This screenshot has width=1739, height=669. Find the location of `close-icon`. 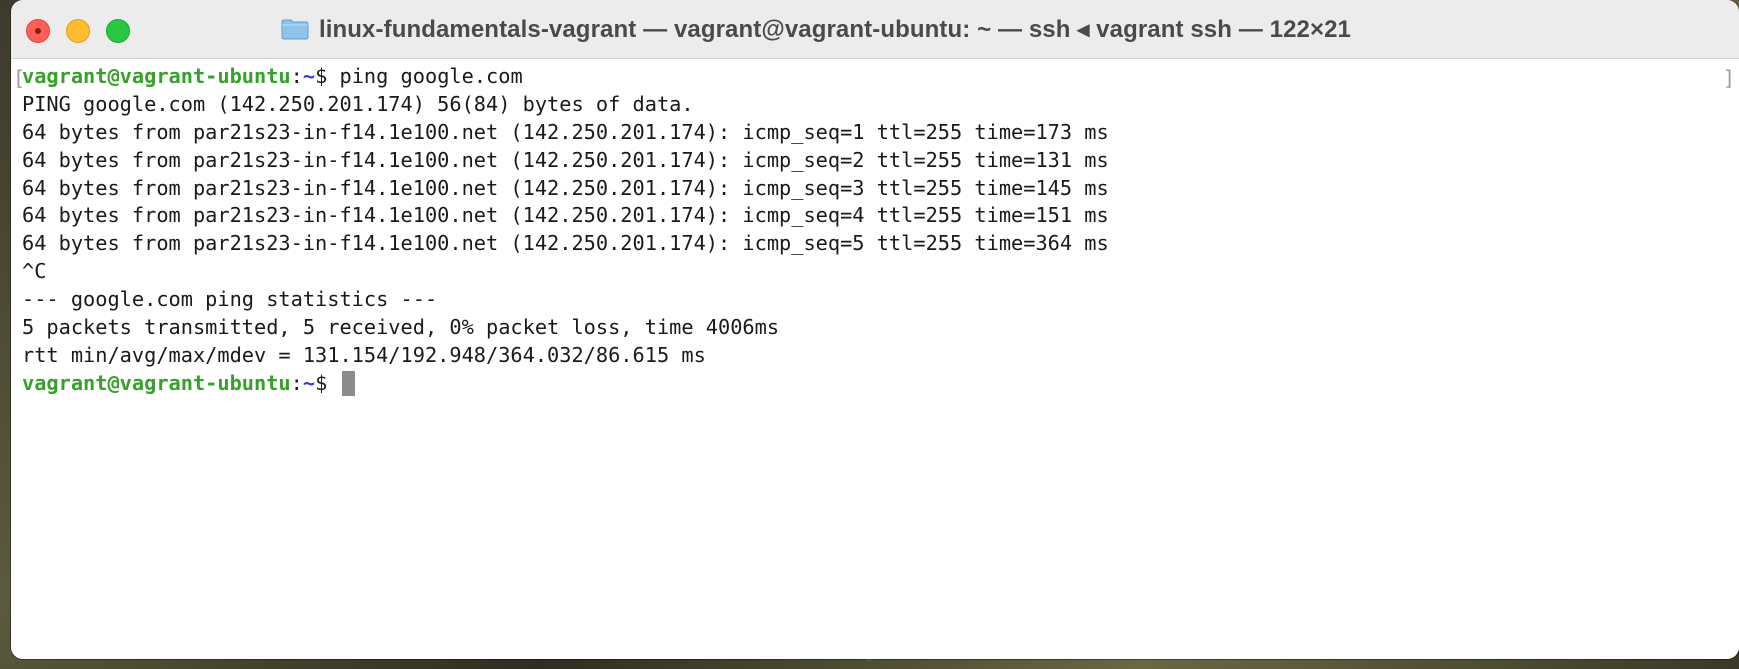

close-icon is located at coordinates (38, 31).